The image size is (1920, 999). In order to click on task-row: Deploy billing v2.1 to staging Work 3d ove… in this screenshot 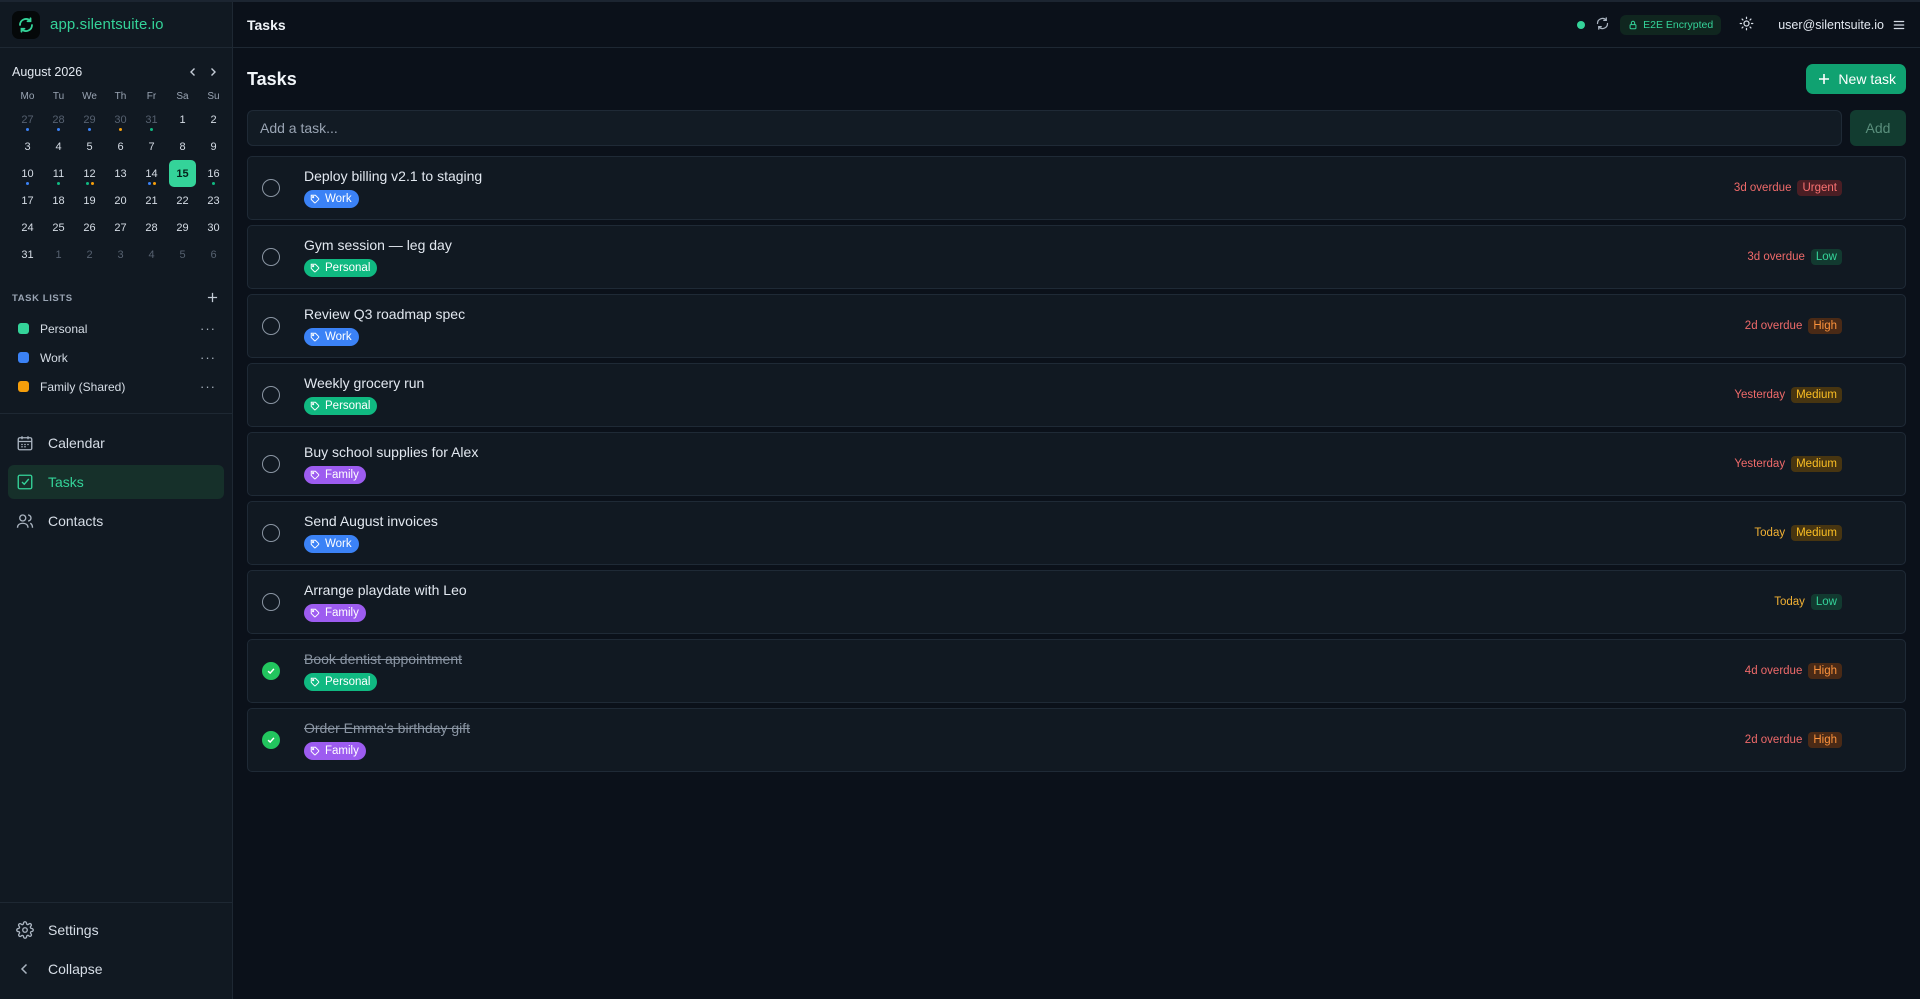, I will do `click(1076, 188)`.